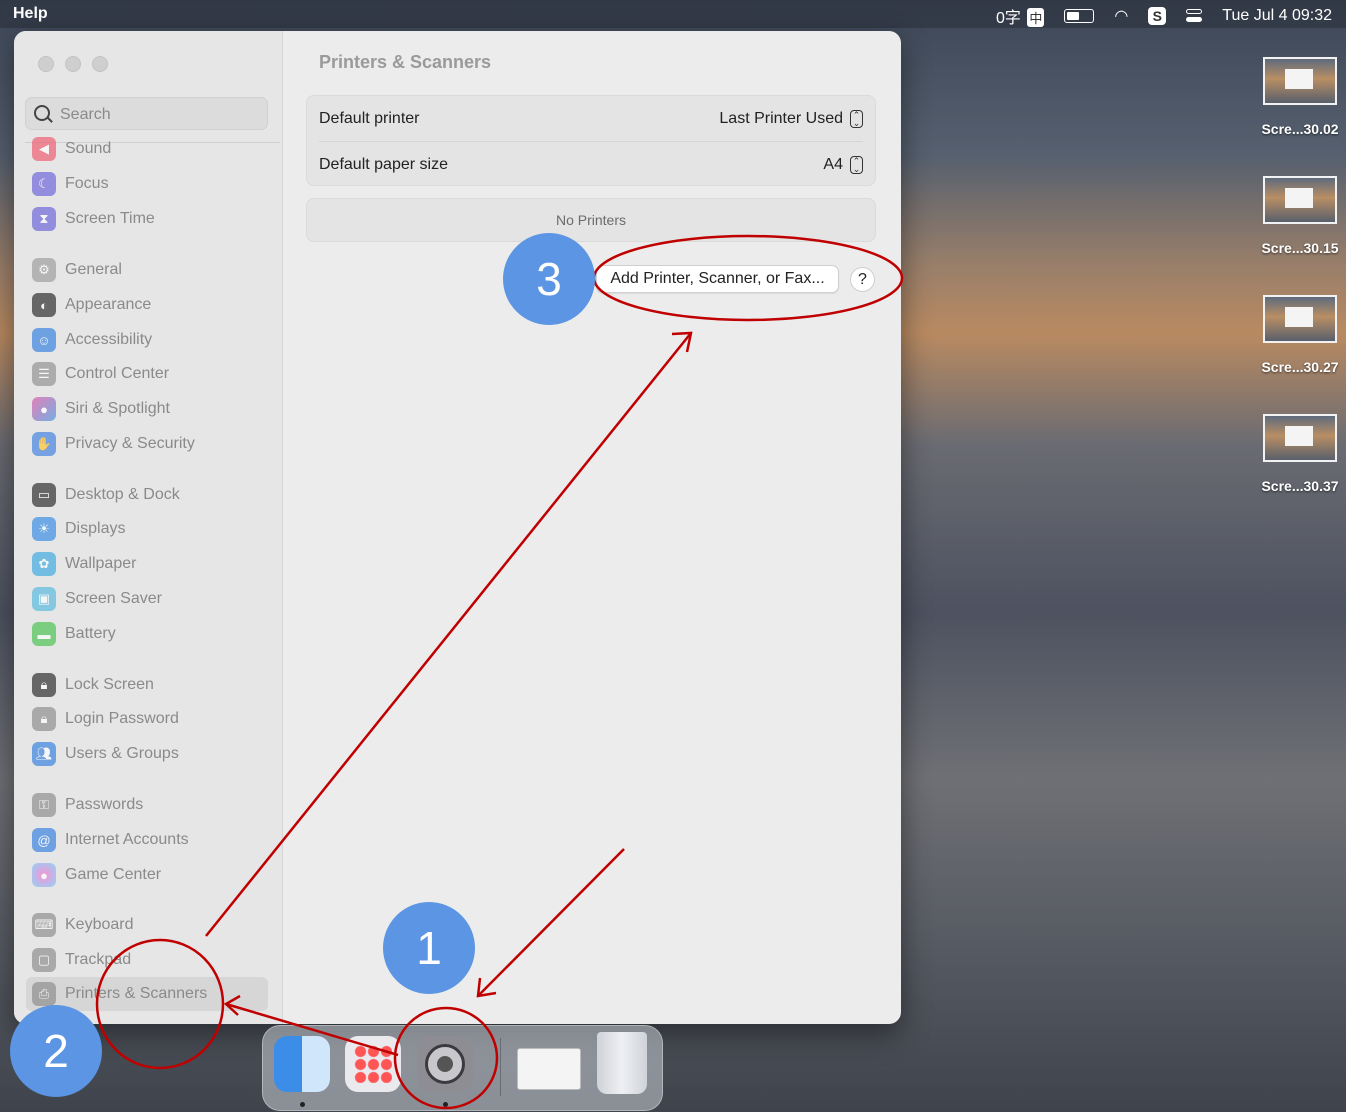  Describe the element at coordinates (369, 118) in the screenshot. I see `default-printer-label: Default printer` at that location.